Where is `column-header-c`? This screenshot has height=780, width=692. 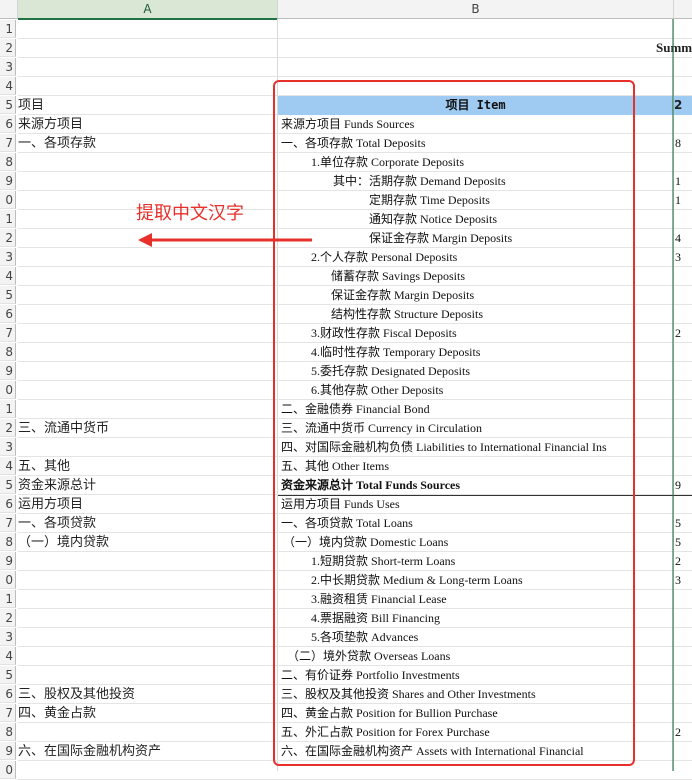 column-header-c is located at coordinates (683, 9).